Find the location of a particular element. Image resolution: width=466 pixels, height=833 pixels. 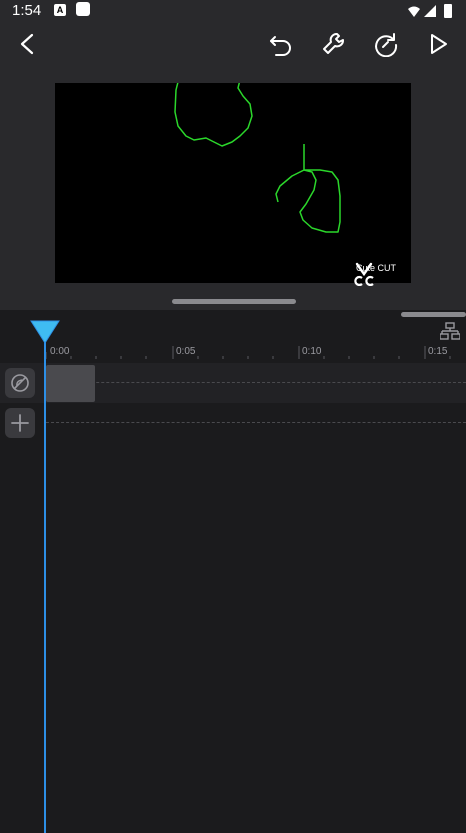

plus-icon is located at coordinates (20, 423).